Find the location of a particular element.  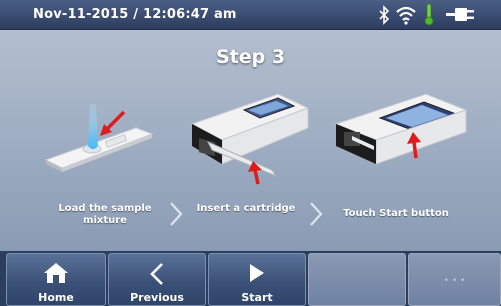

thermometer-icon is located at coordinates (429, 14).